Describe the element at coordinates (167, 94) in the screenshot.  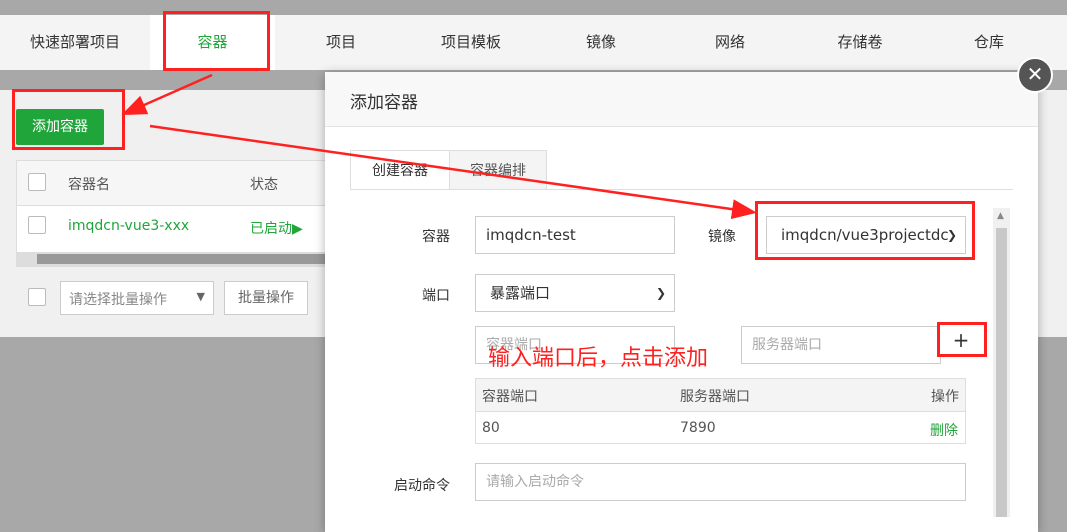
I see `arrow-to-add-button` at that location.